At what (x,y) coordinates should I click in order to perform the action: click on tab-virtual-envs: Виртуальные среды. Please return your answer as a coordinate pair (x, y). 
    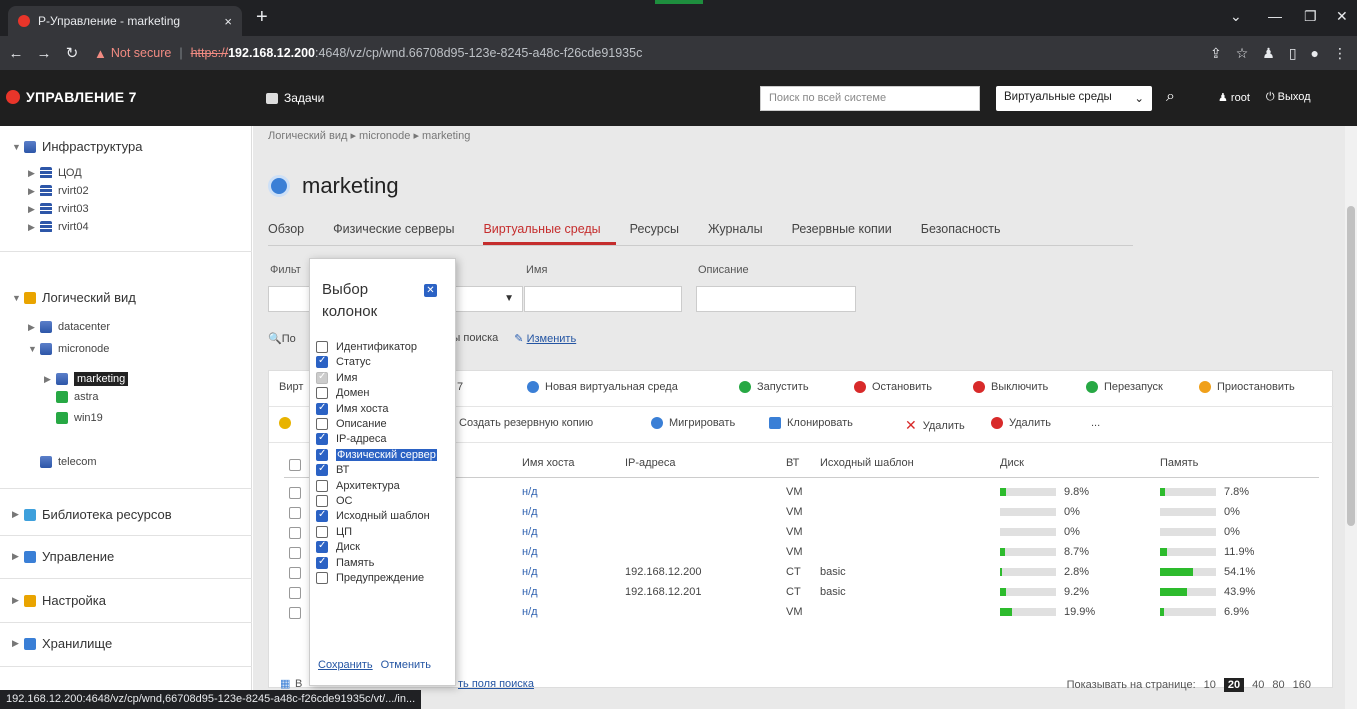
    Looking at the image, I should click on (549, 230).